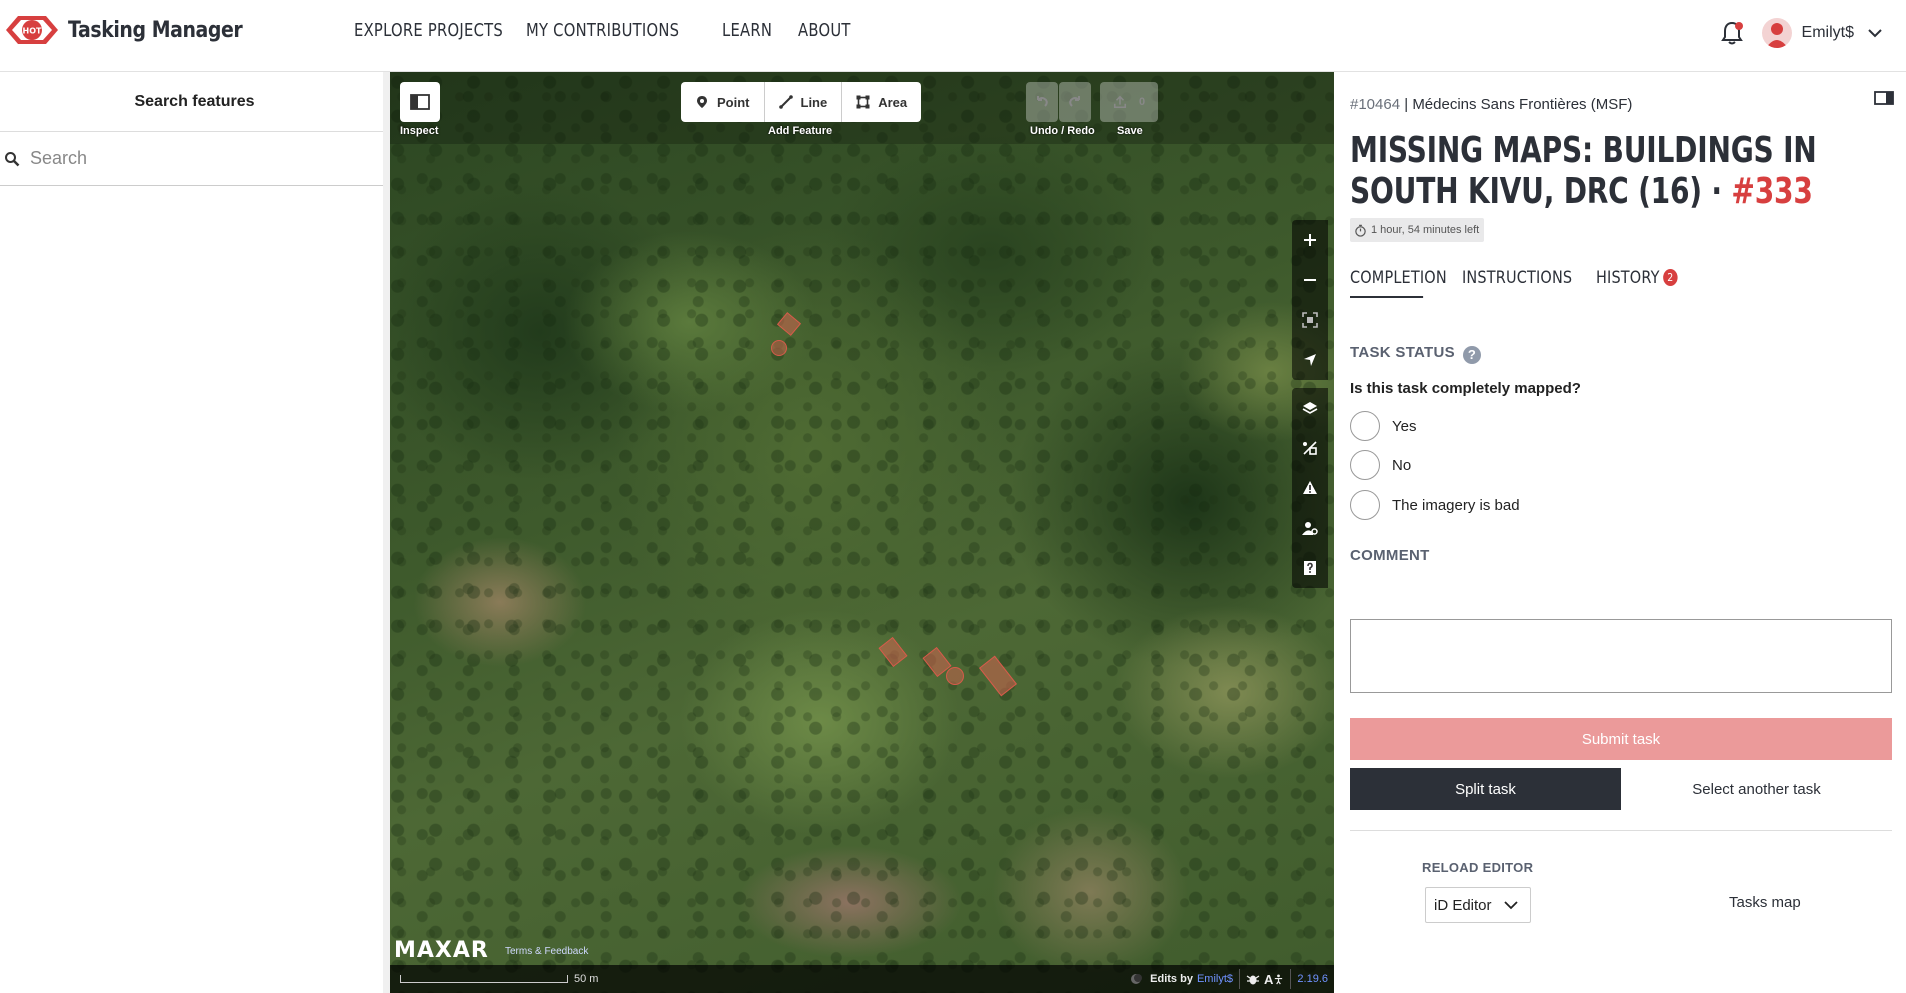 Image resolution: width=1906 pixels, height=993 pixels. I want to click on save-label: Save, so click(1130, 131).